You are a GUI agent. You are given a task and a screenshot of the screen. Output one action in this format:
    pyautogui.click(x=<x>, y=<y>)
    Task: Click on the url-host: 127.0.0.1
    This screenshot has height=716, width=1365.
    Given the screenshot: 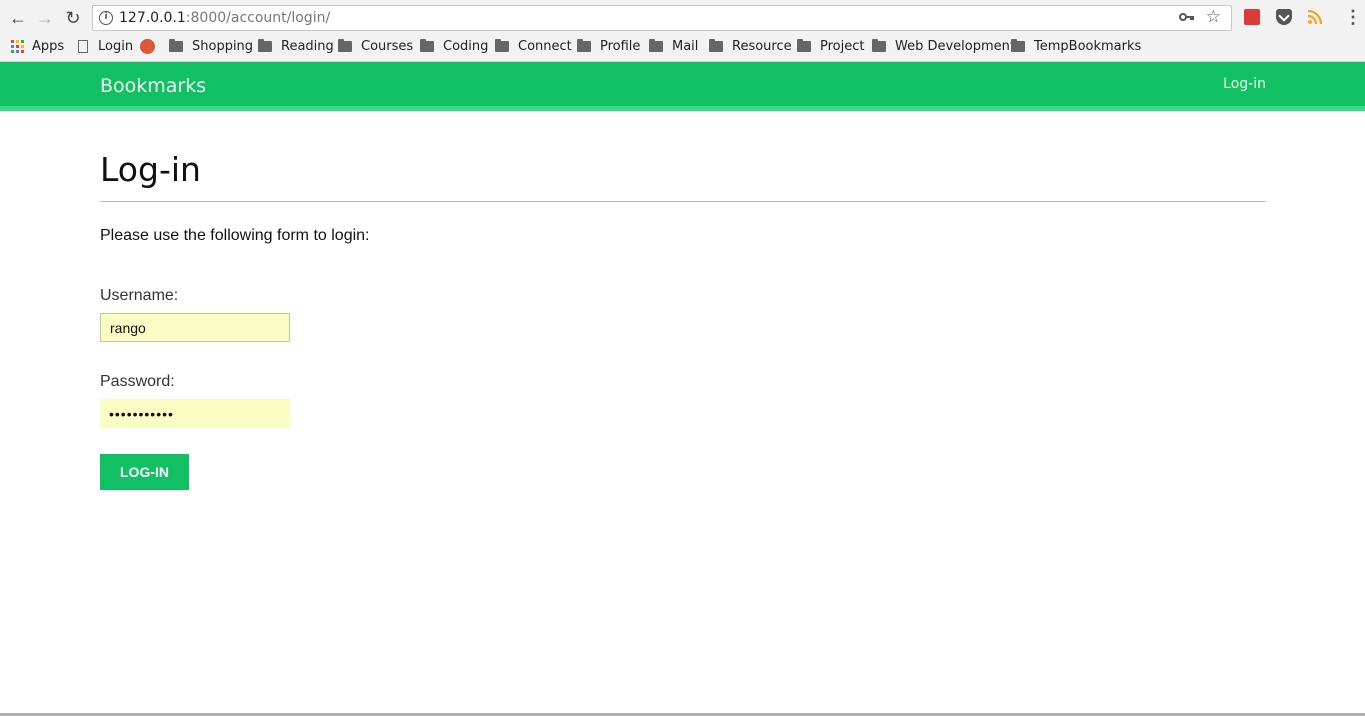 What is the action you would take?
    pyautogui.click(x=152, y=18)
    